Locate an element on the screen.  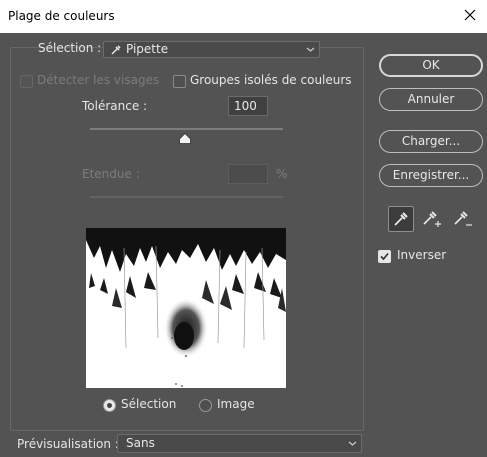
preview-option-label: Prévisualisation : is located at coordinates (68, 444).